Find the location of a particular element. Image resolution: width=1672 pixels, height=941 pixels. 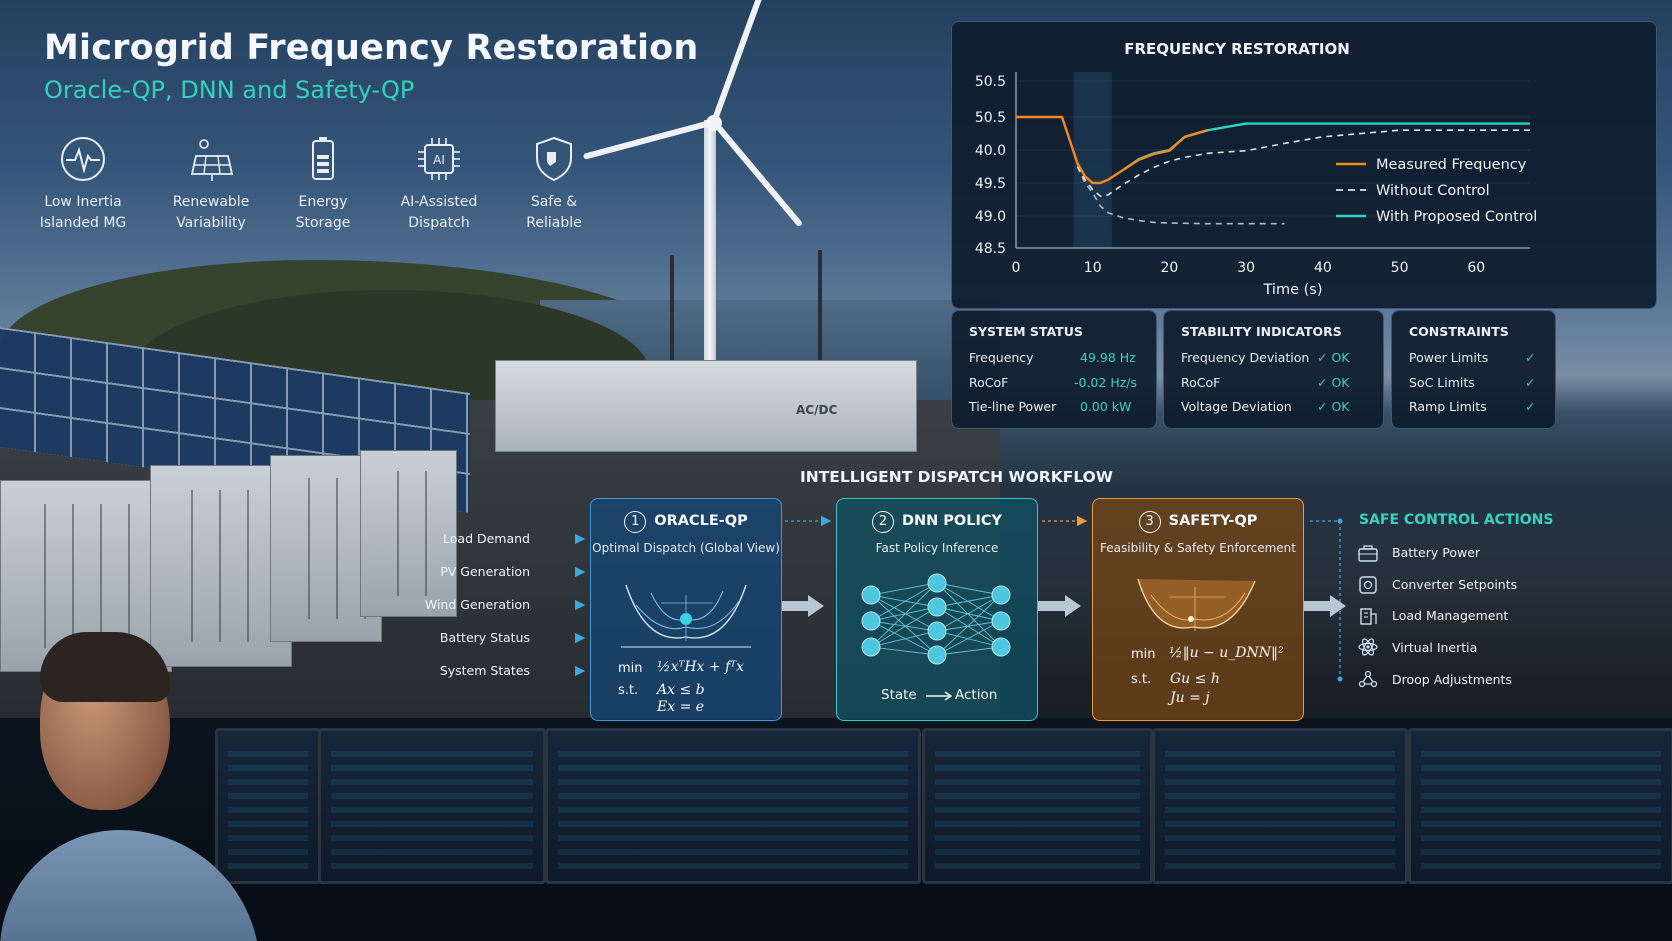

safe-control-actions-title: SAFE CONTROL ACTIONS is located at coordinates (1456, 520).